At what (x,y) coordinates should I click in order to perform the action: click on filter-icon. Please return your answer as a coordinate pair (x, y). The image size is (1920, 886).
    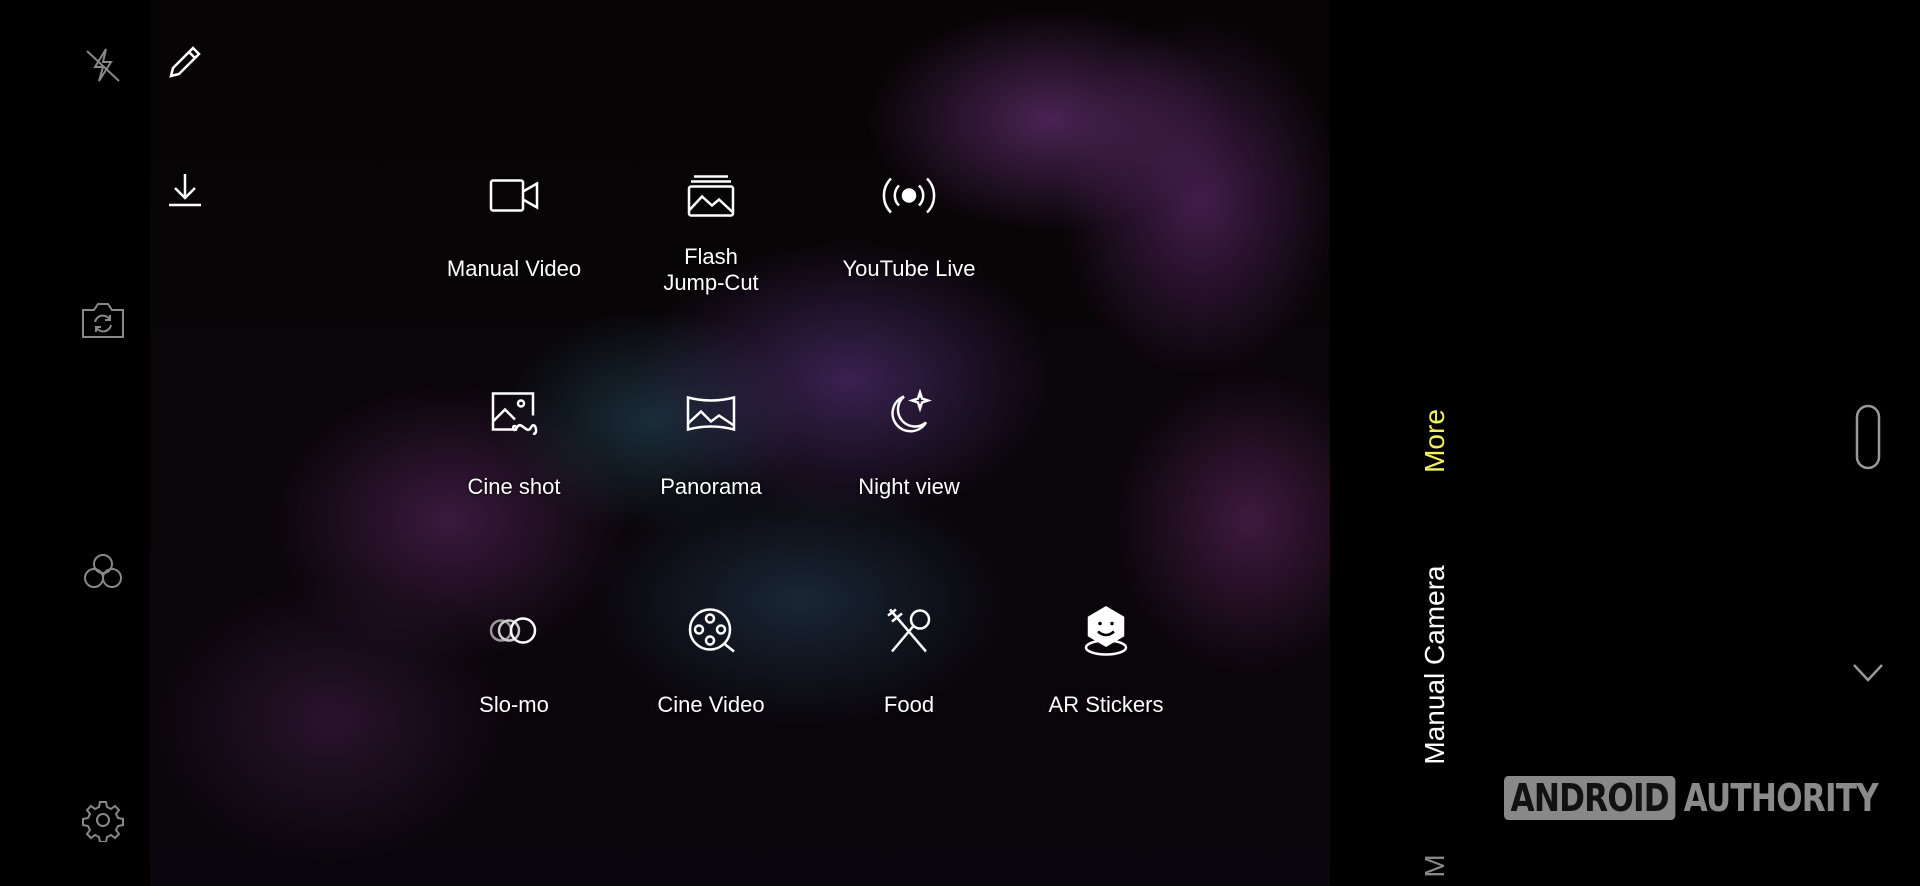
    Looking at the image, I should click on (103, 572).